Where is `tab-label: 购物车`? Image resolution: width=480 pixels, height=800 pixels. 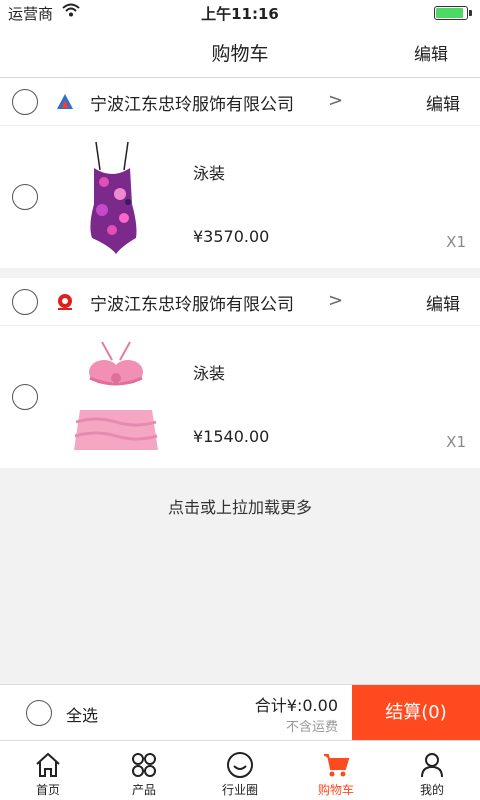
tab-label: 购物车 is located at coordinates (335, 790).